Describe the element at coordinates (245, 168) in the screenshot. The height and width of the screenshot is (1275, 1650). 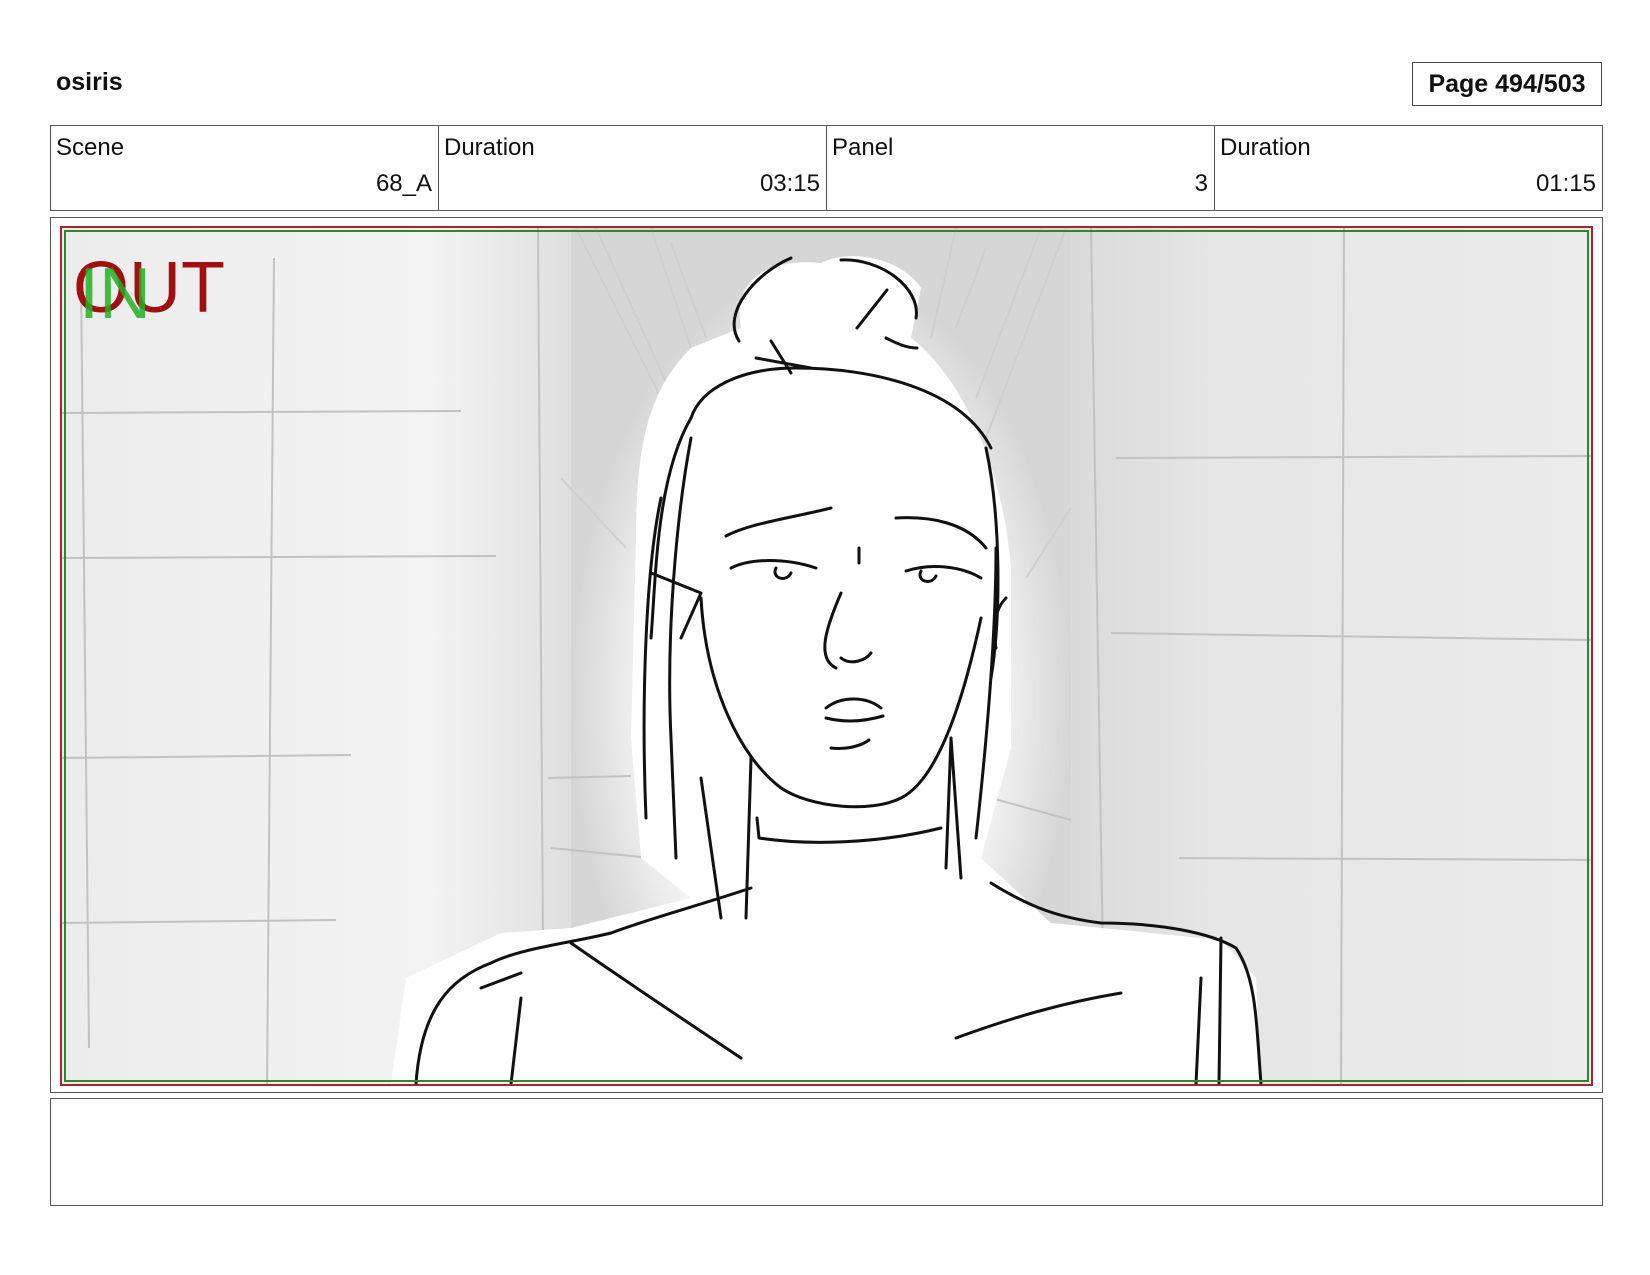
I see `scene-cell: Scene 68_A` at that location.